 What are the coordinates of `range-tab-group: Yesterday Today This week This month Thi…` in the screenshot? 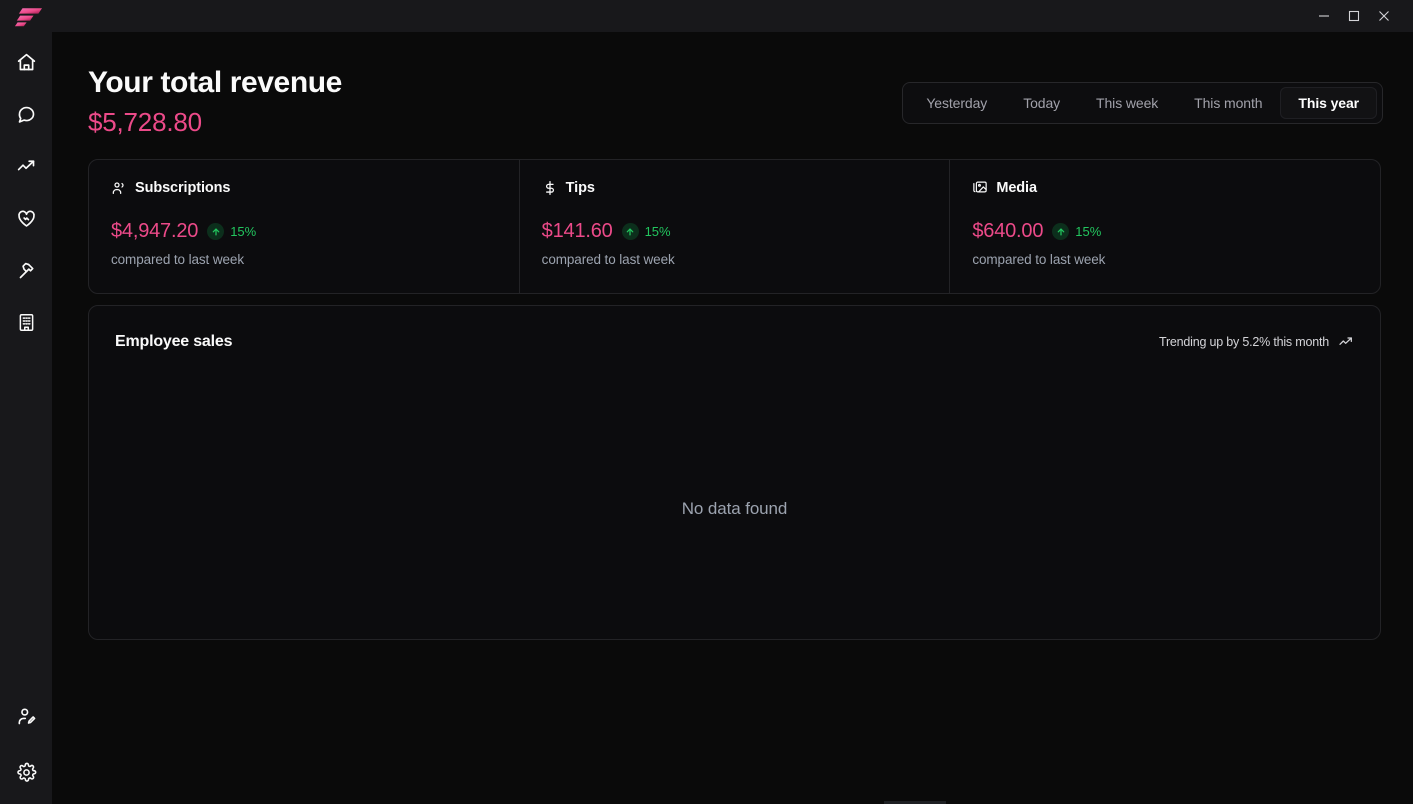 It's located at (1142, 103).